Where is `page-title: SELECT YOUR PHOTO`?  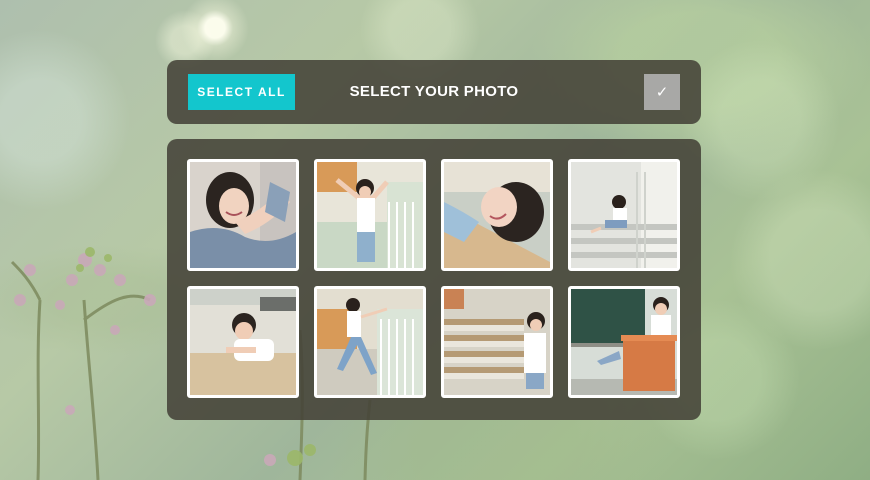 page-title: SELECT YOUR PHOTO is located at coordinates (434, 91).